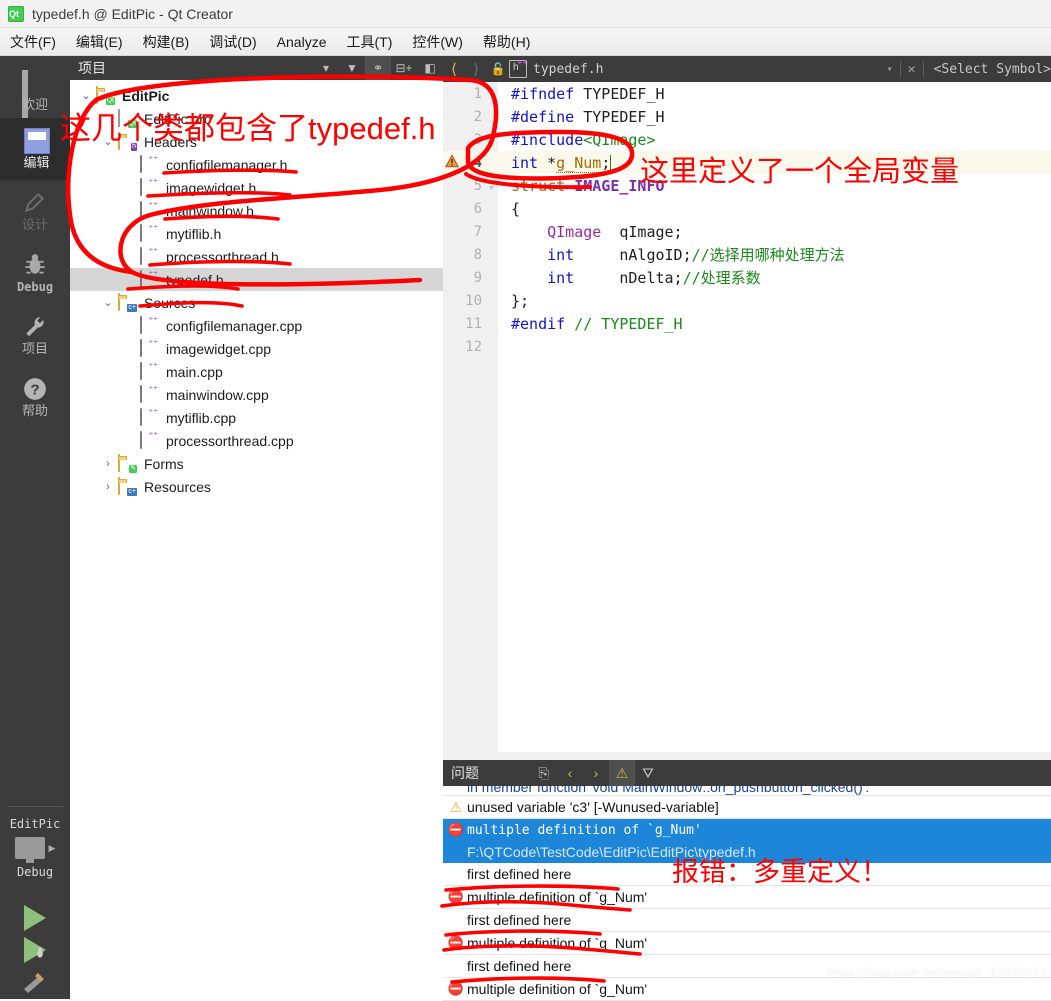 Image resolution: width=1051 pixels, height=1001 pixels. I want to click on sidebar-item-debug-label: Debug, so click(35, 287).